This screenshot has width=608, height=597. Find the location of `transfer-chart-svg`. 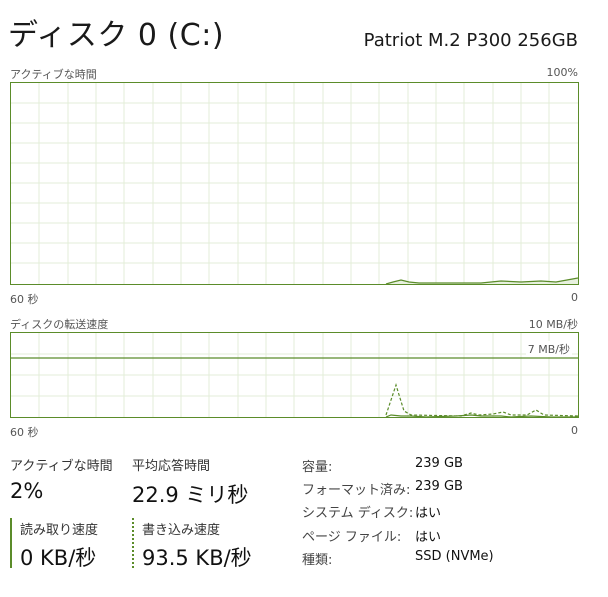

transfer-chart-svg is located at coordinates (294, 375).